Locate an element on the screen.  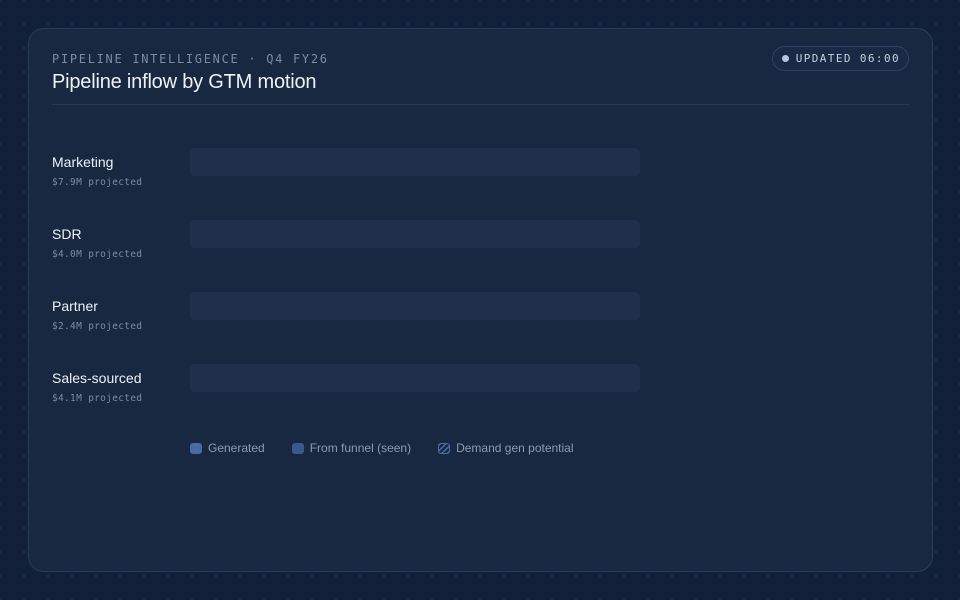
updated-badge-text: UPDATED 06:00 is located at coordinates (847, 58).